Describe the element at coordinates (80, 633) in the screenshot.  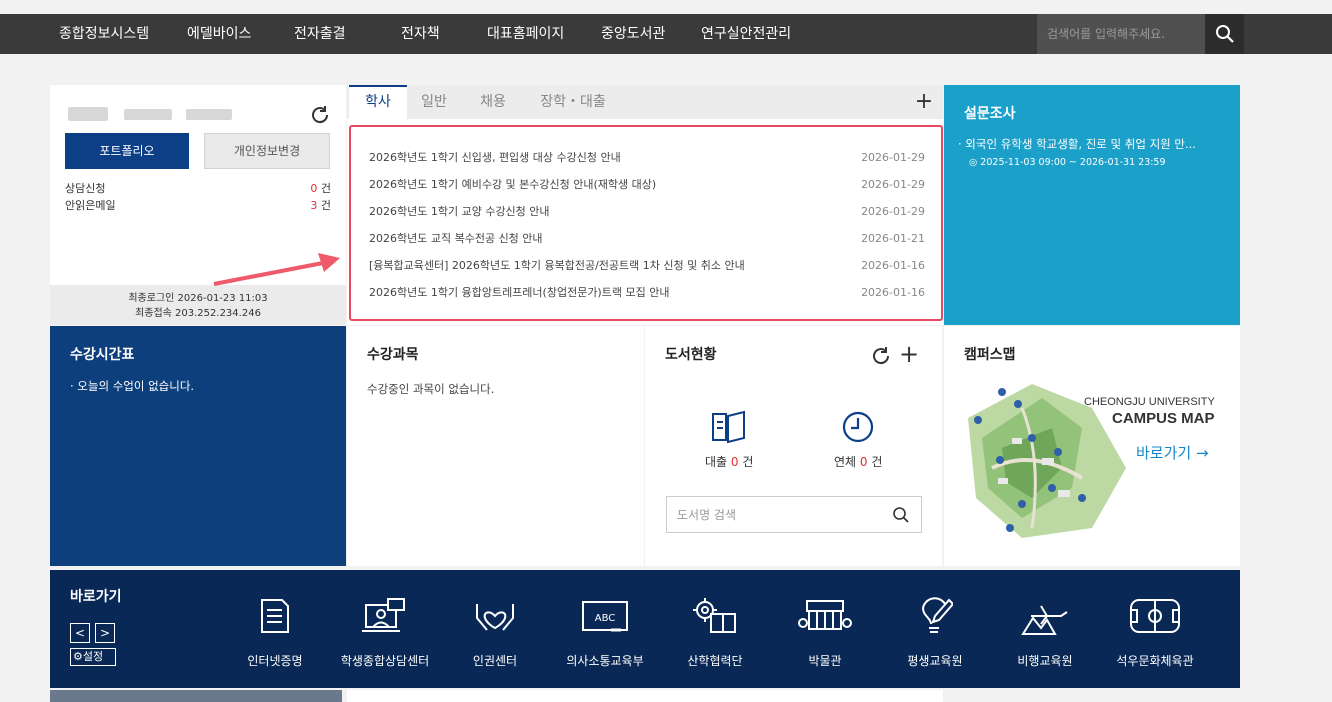
I see `quicklinks-prev-button: <` at that location.